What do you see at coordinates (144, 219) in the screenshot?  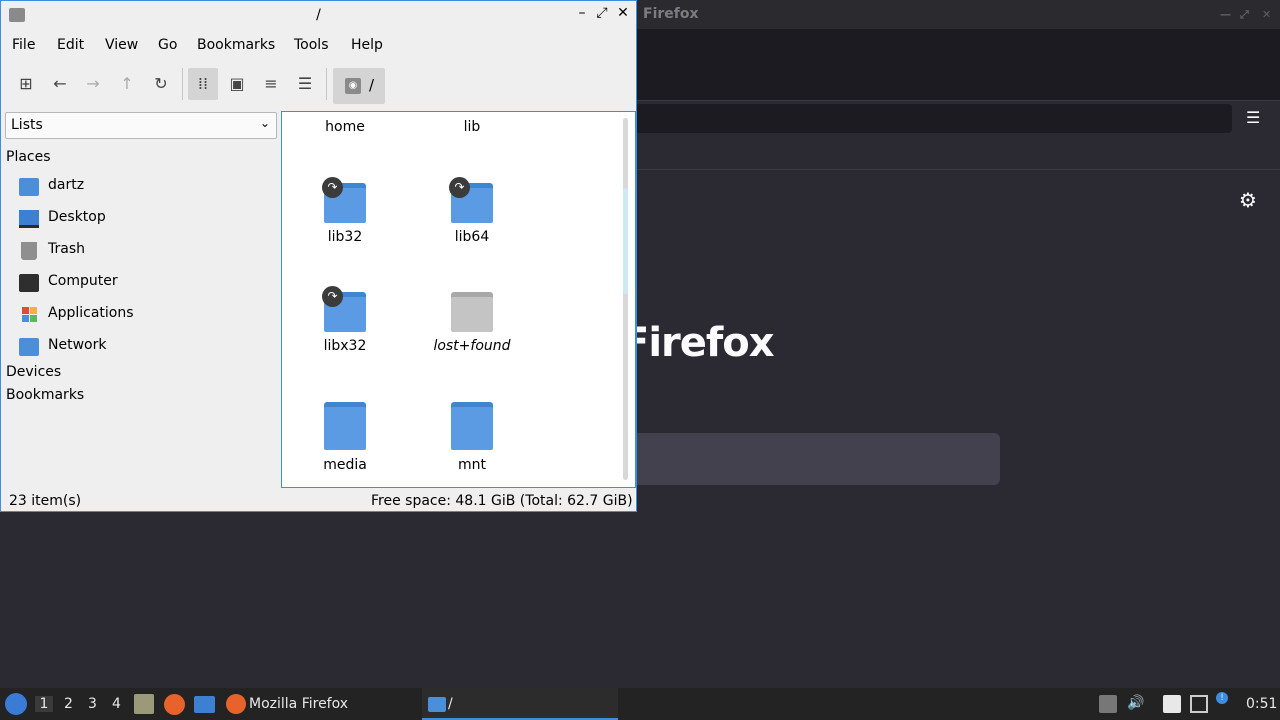 I see `sidebar-item-desktop: Desktop` at bounding box center [144, 219].